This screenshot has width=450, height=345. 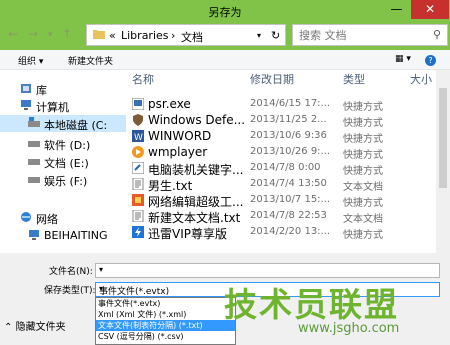 I want to click on scrollbar-thumb, so click(x=443, y=138).